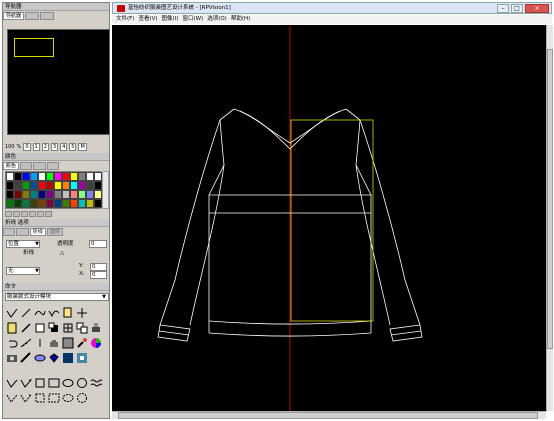 Image resolution: width=554 pixels, height=421 pixels. What do you see at coordinates (98, 267) in the screenshot?
I see `y-coord-input: 0` at bounding box center [98, 267].